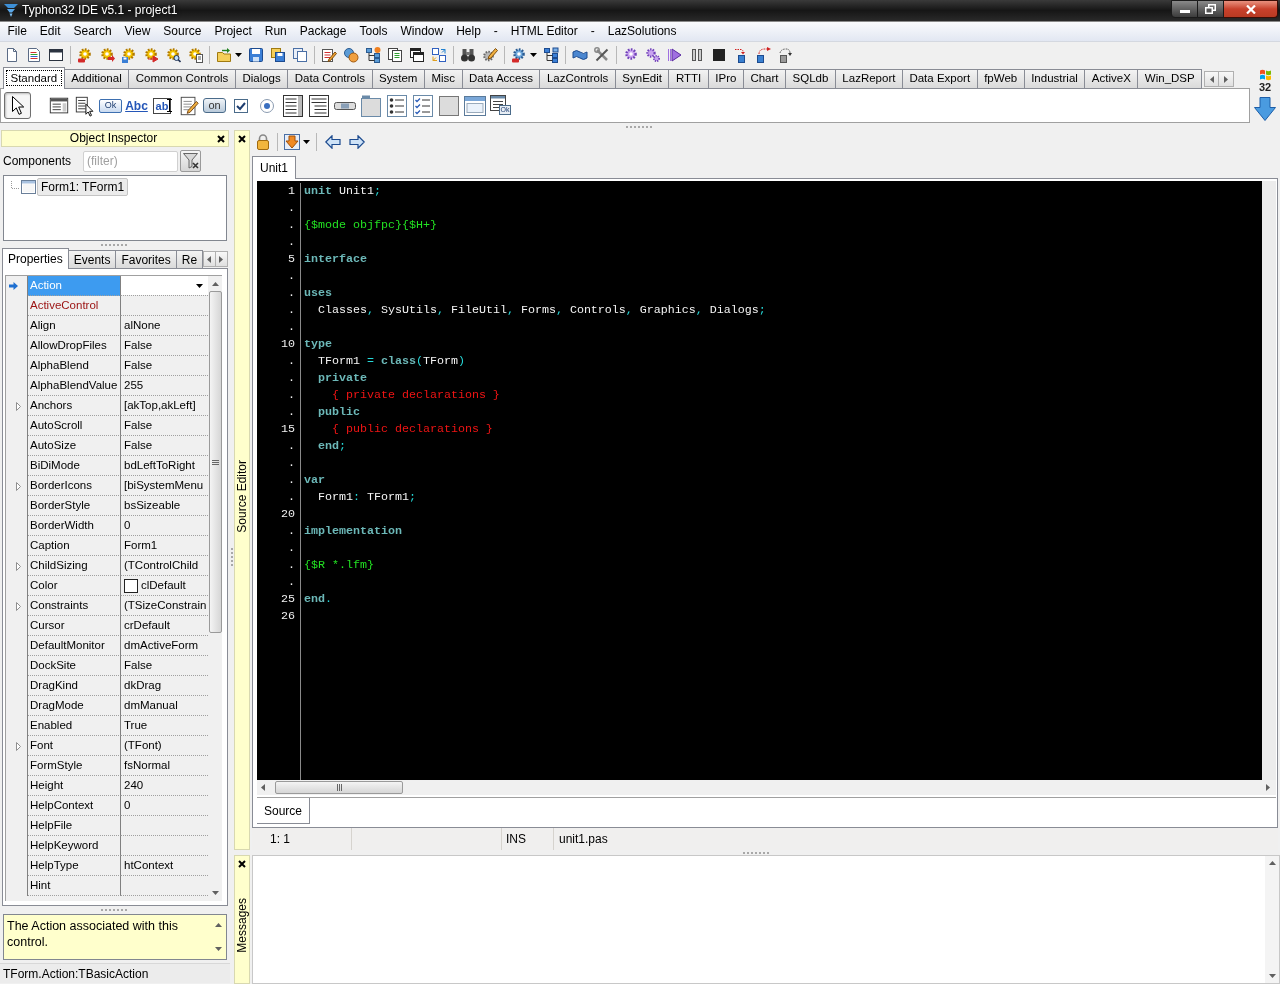  What do you see at coordinates (158, 465) in the screenshot?
I see `property-value: bdLeftToRight` at bounding box center [158, 465].